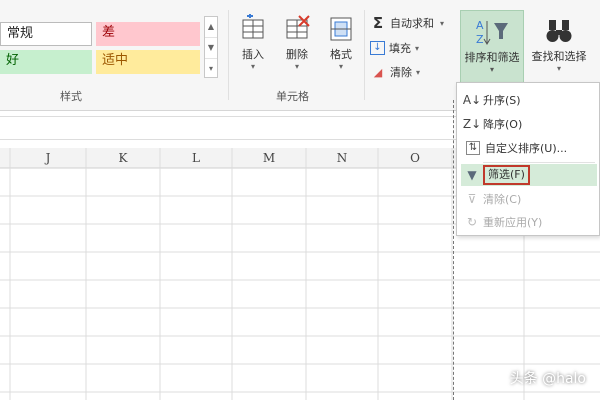 This screenshot has height=400, width=600. What do you see at coordinates (71, 96) in the screenshot?
I see `styles-group-label: 样式` at bounding box center [71, 96].